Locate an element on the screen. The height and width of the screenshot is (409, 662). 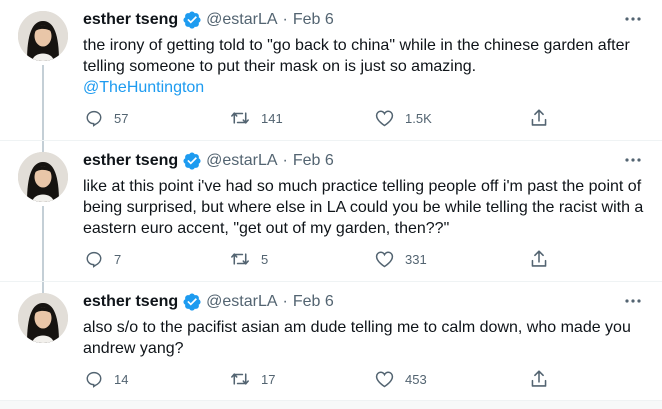
like-button: 331 is located at coordinates (401, 259).